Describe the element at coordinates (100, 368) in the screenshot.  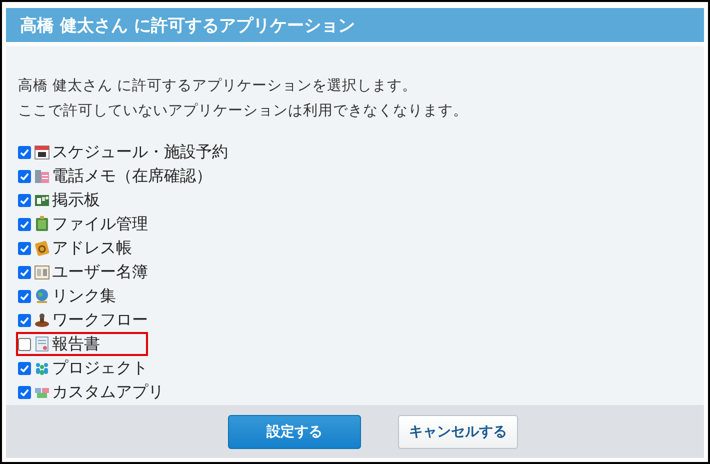
I see `app-label: プロジェクト` at that location.